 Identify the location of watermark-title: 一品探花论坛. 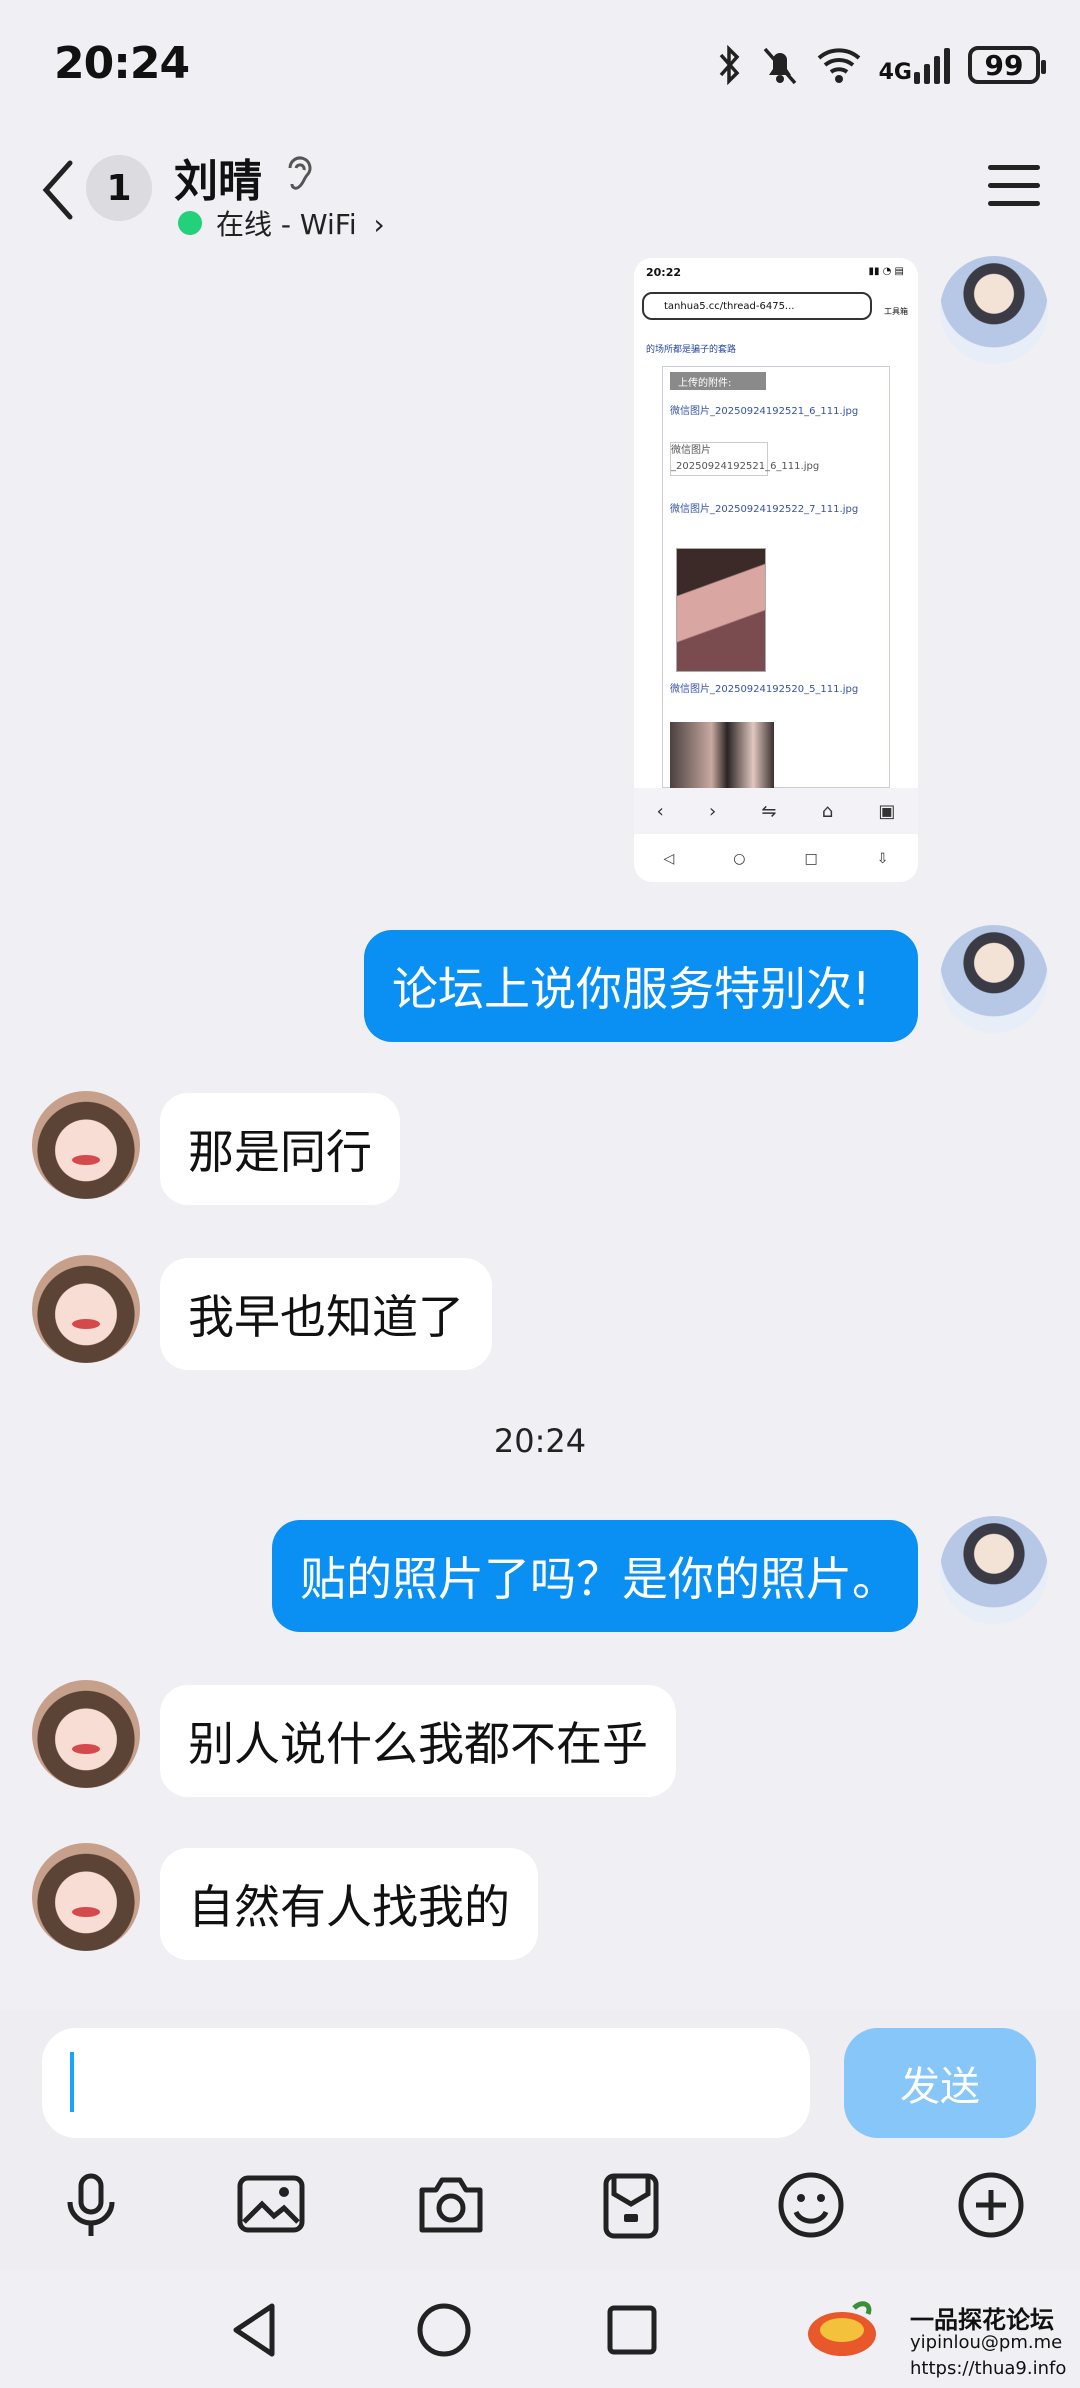
(982, 2320).